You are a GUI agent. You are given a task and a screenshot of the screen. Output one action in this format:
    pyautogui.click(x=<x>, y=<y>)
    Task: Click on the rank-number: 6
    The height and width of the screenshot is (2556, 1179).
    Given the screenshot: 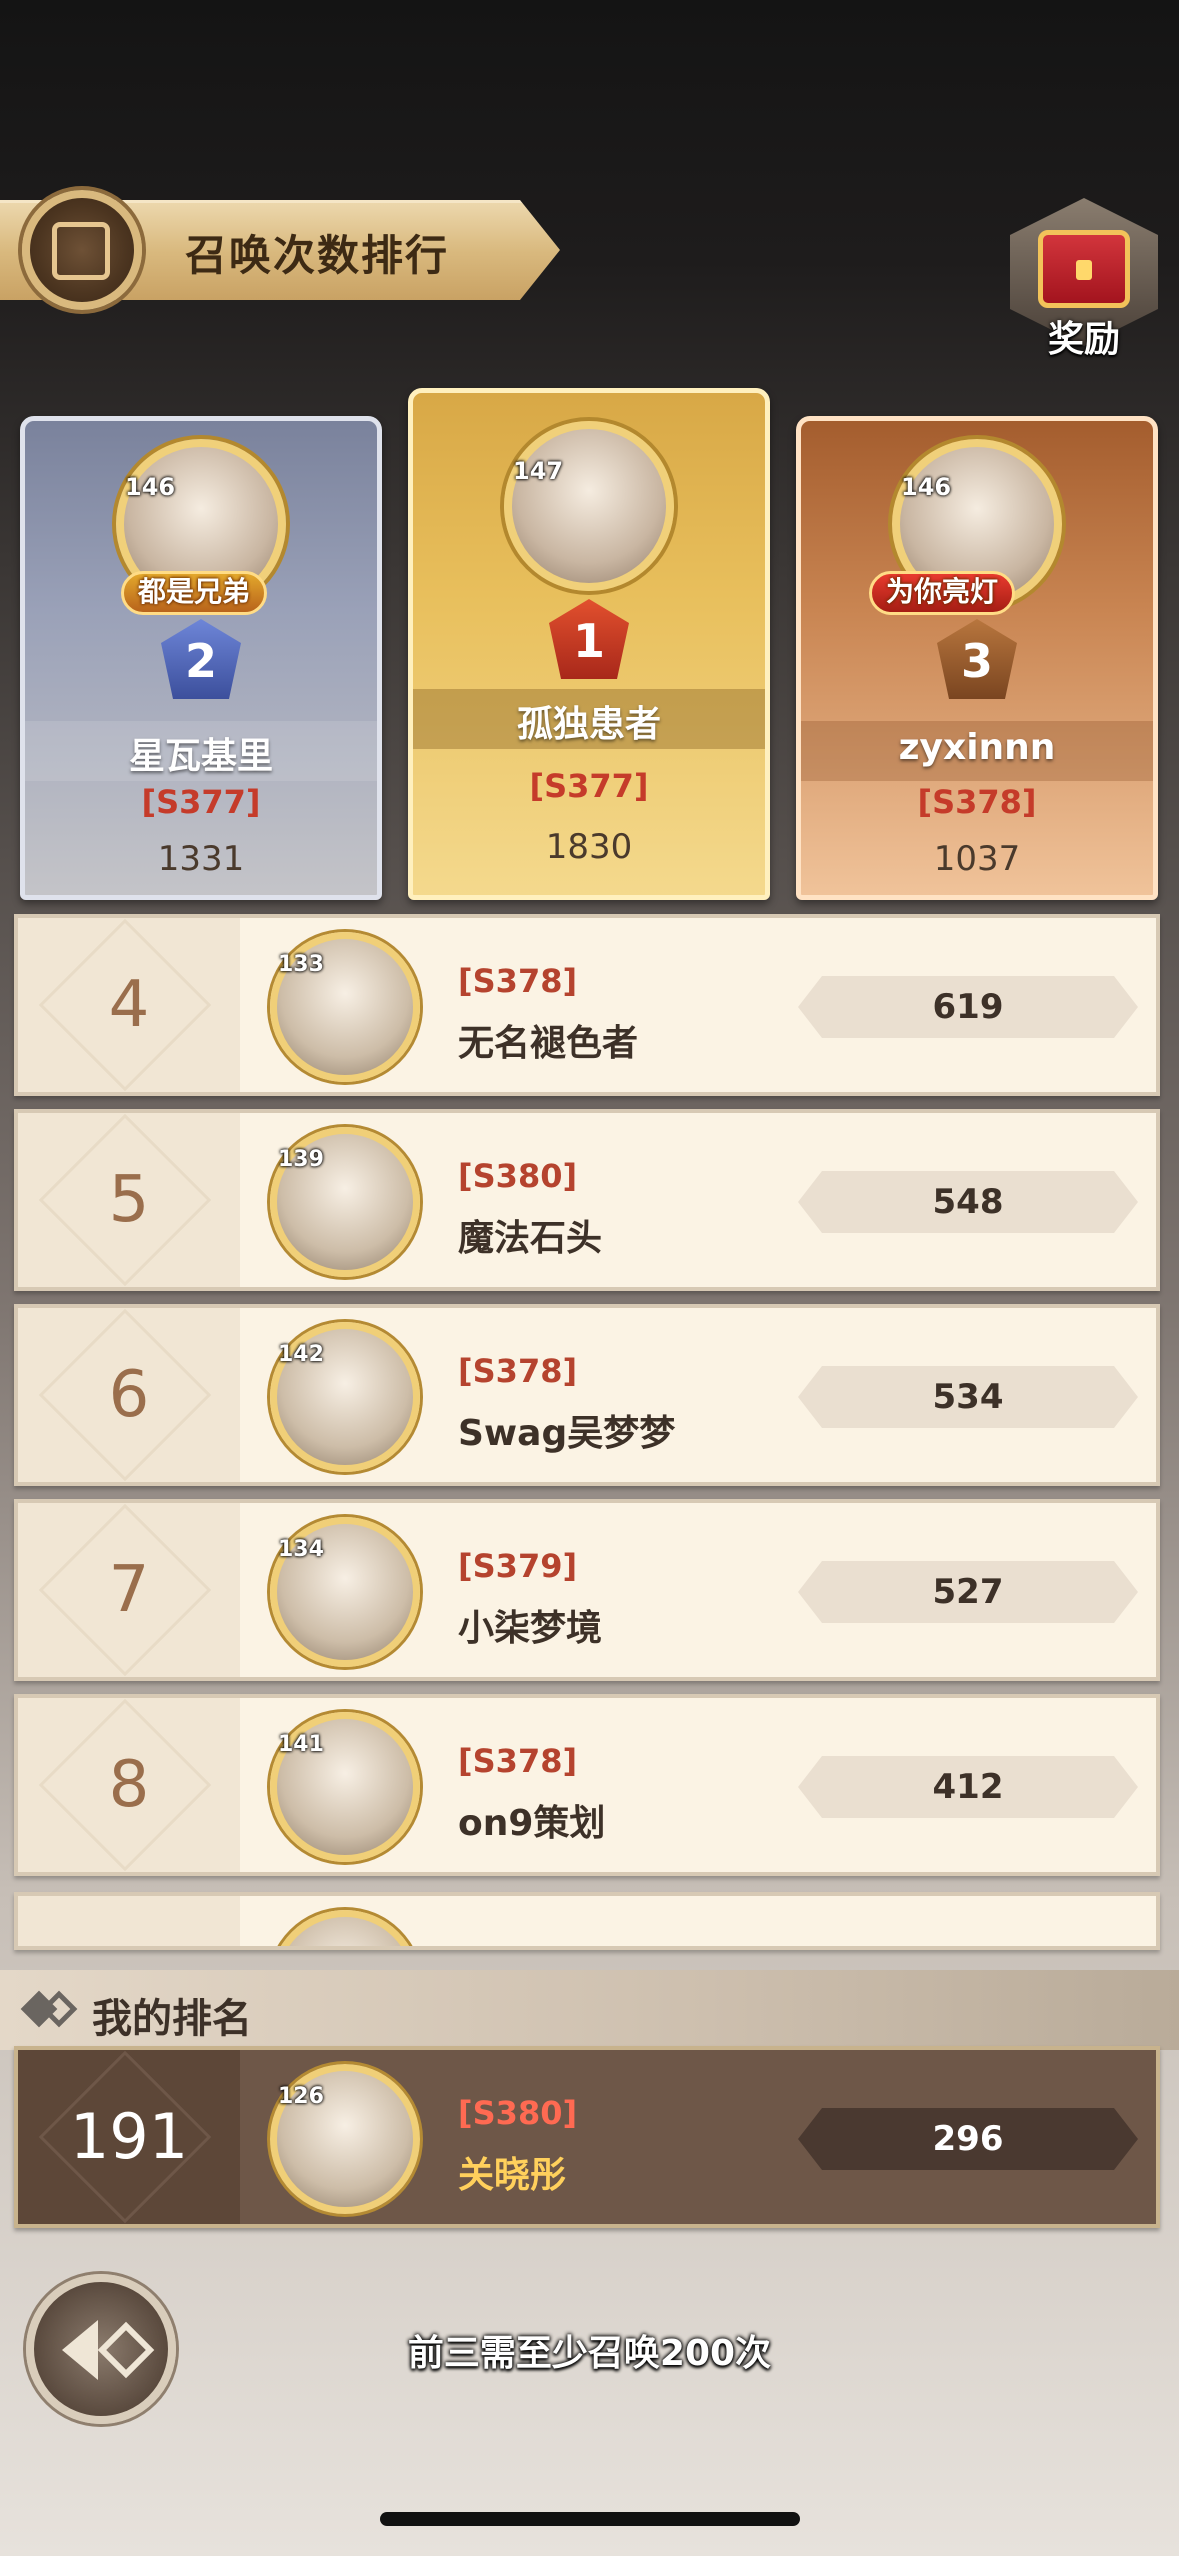 What is the action you would take?
    pyautogui.click(x=129, y=1395)
    